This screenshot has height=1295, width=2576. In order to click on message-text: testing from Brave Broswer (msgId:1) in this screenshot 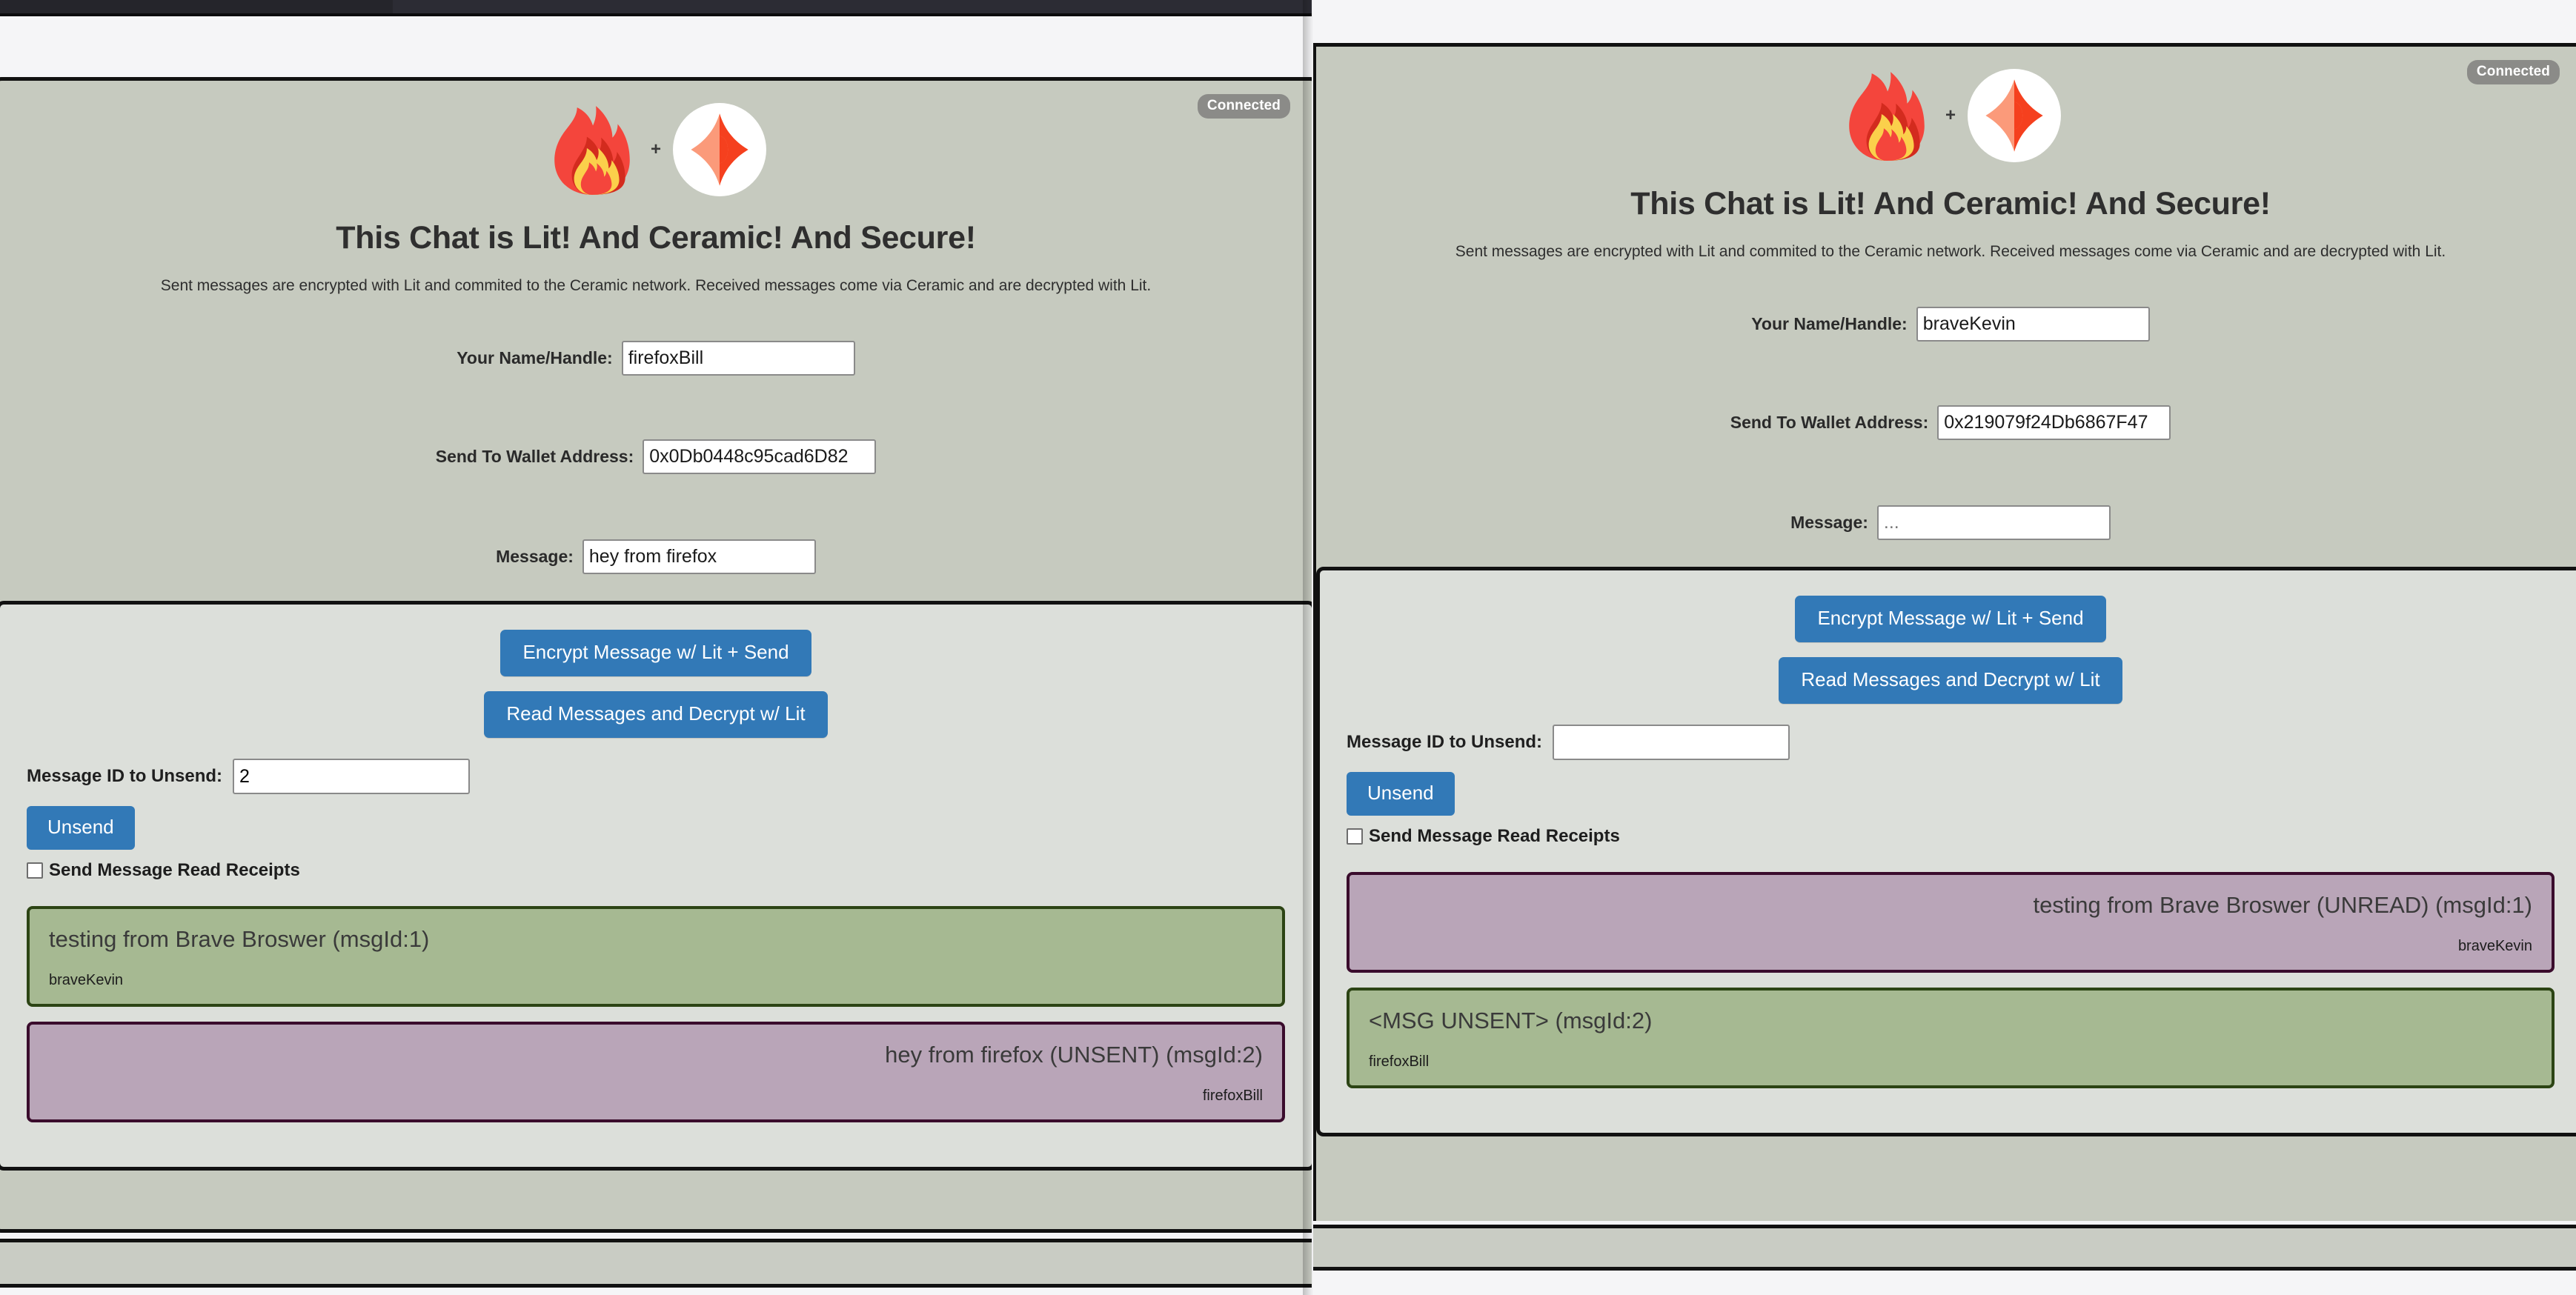, I will do `click(239, 939)`.